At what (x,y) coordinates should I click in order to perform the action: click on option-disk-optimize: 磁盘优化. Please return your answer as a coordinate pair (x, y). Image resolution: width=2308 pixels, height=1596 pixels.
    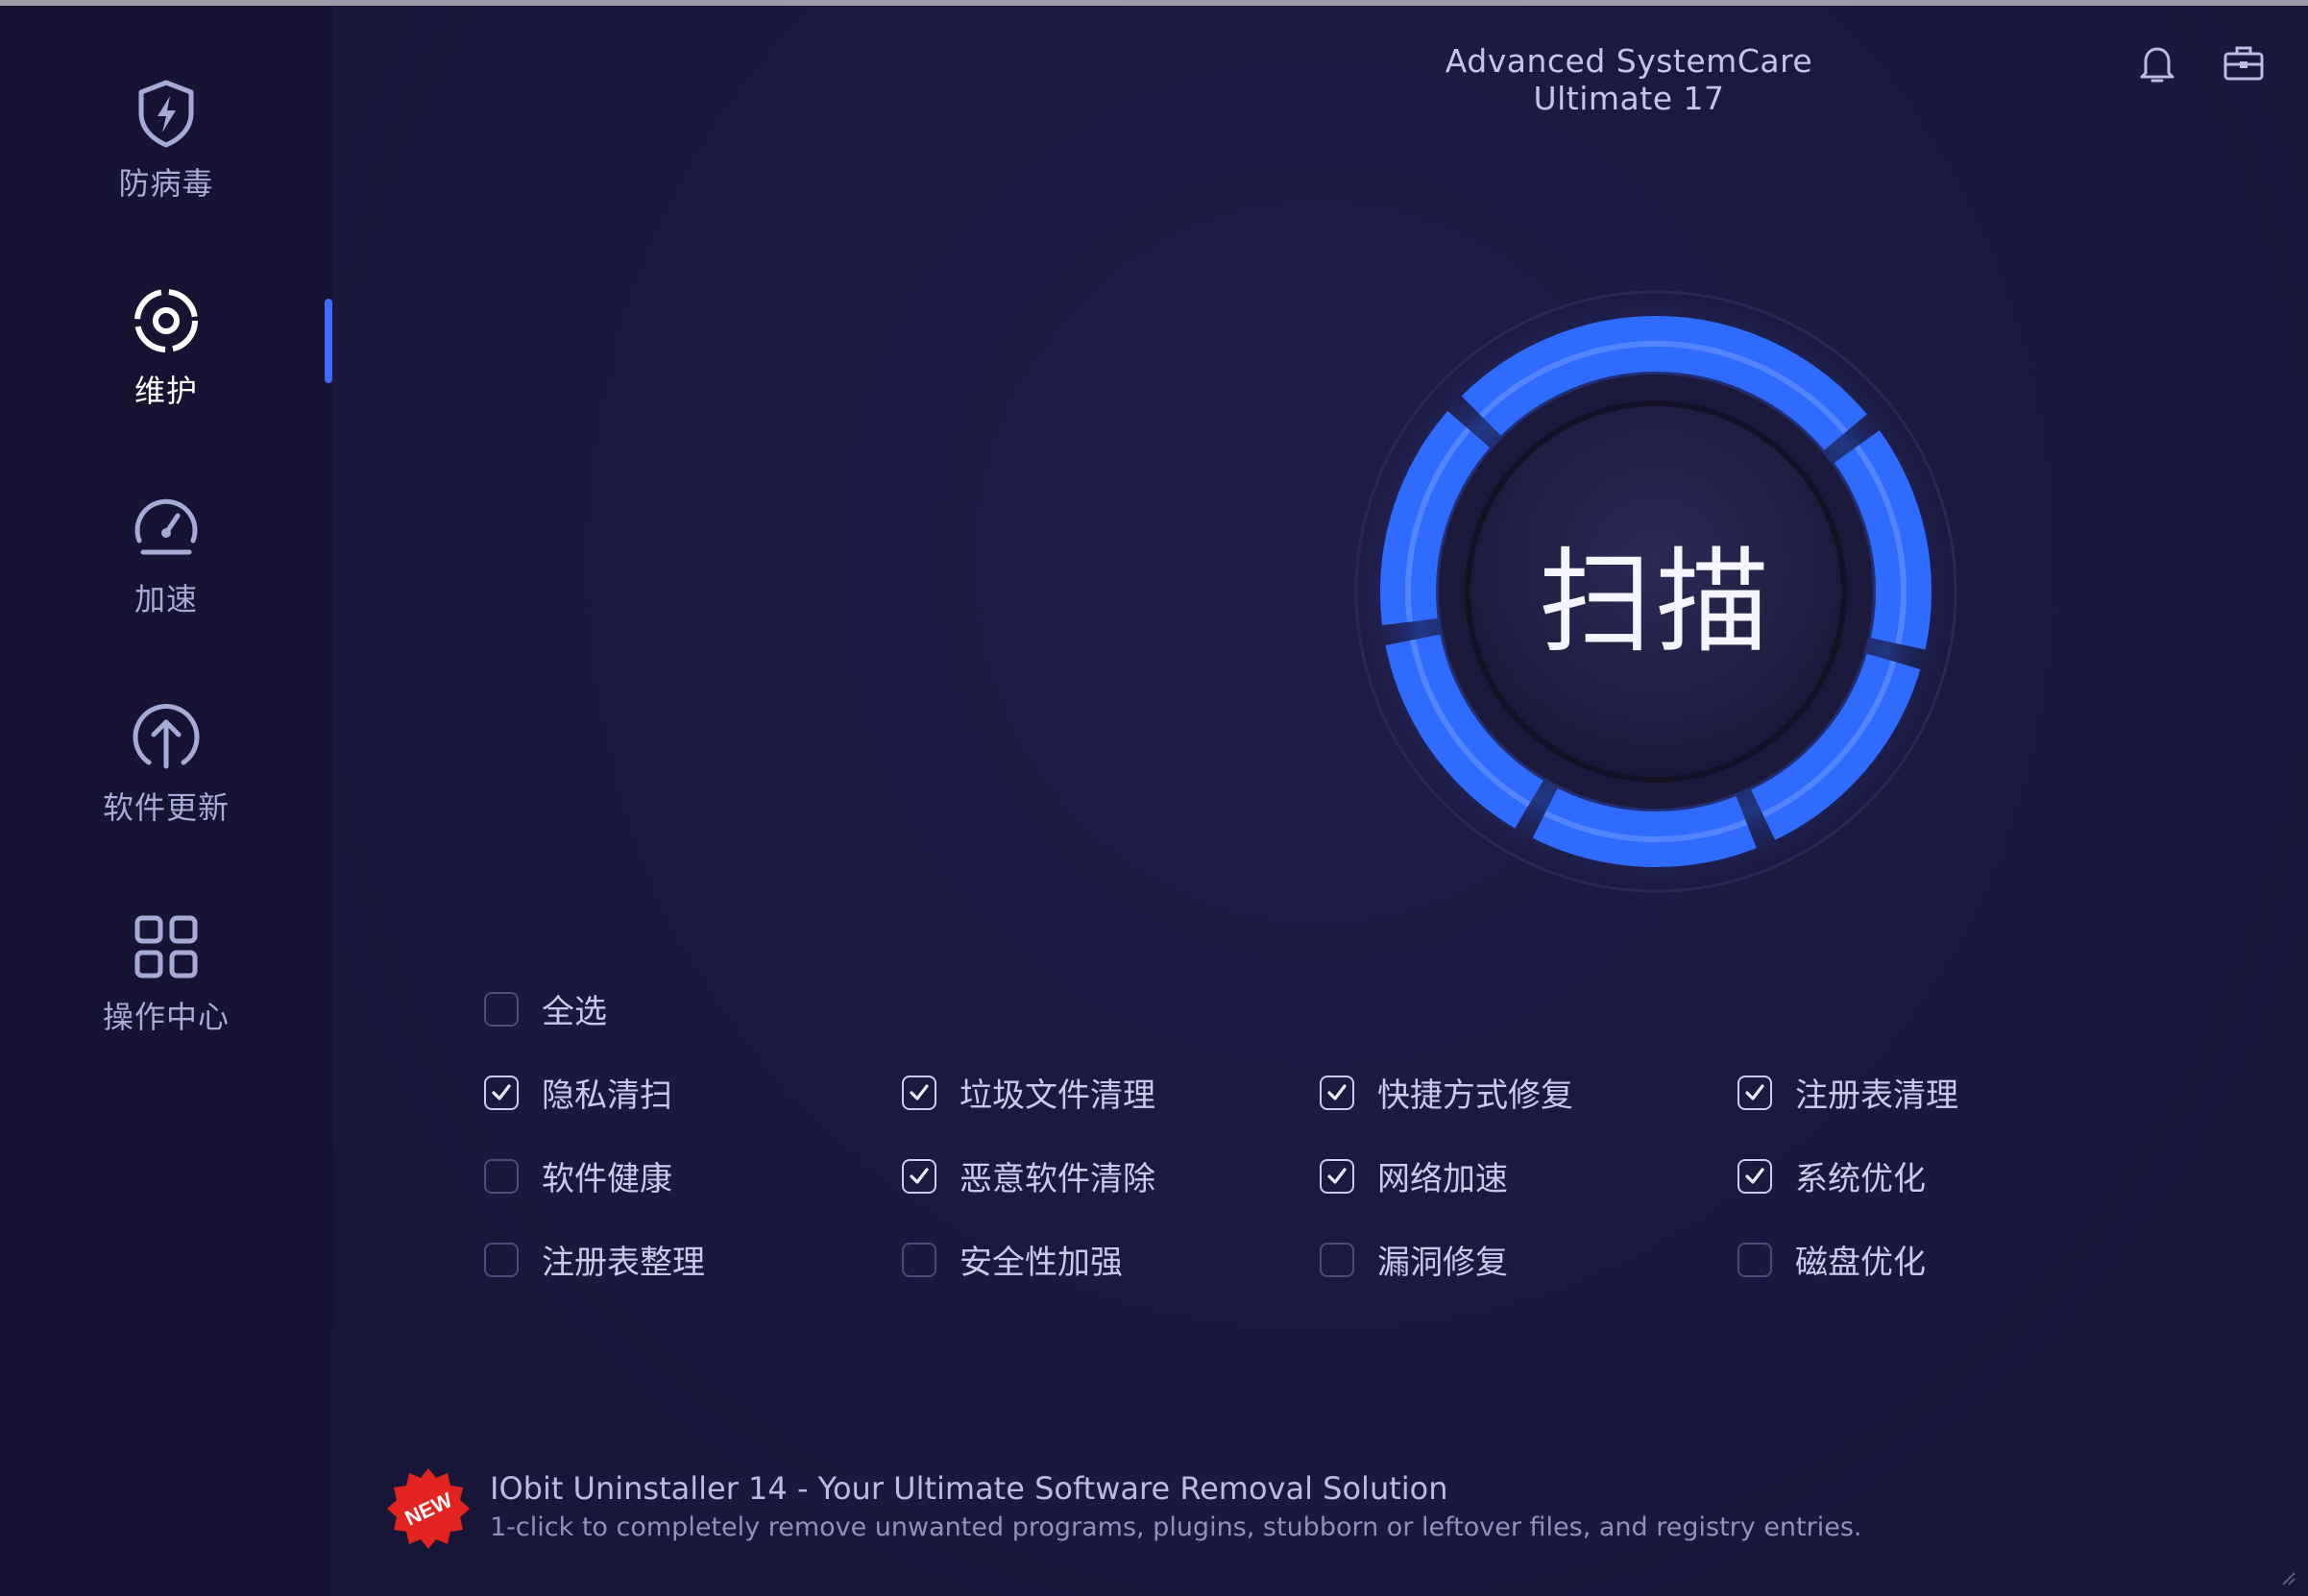
    Looking at the image, I should click on (1831, 1259).